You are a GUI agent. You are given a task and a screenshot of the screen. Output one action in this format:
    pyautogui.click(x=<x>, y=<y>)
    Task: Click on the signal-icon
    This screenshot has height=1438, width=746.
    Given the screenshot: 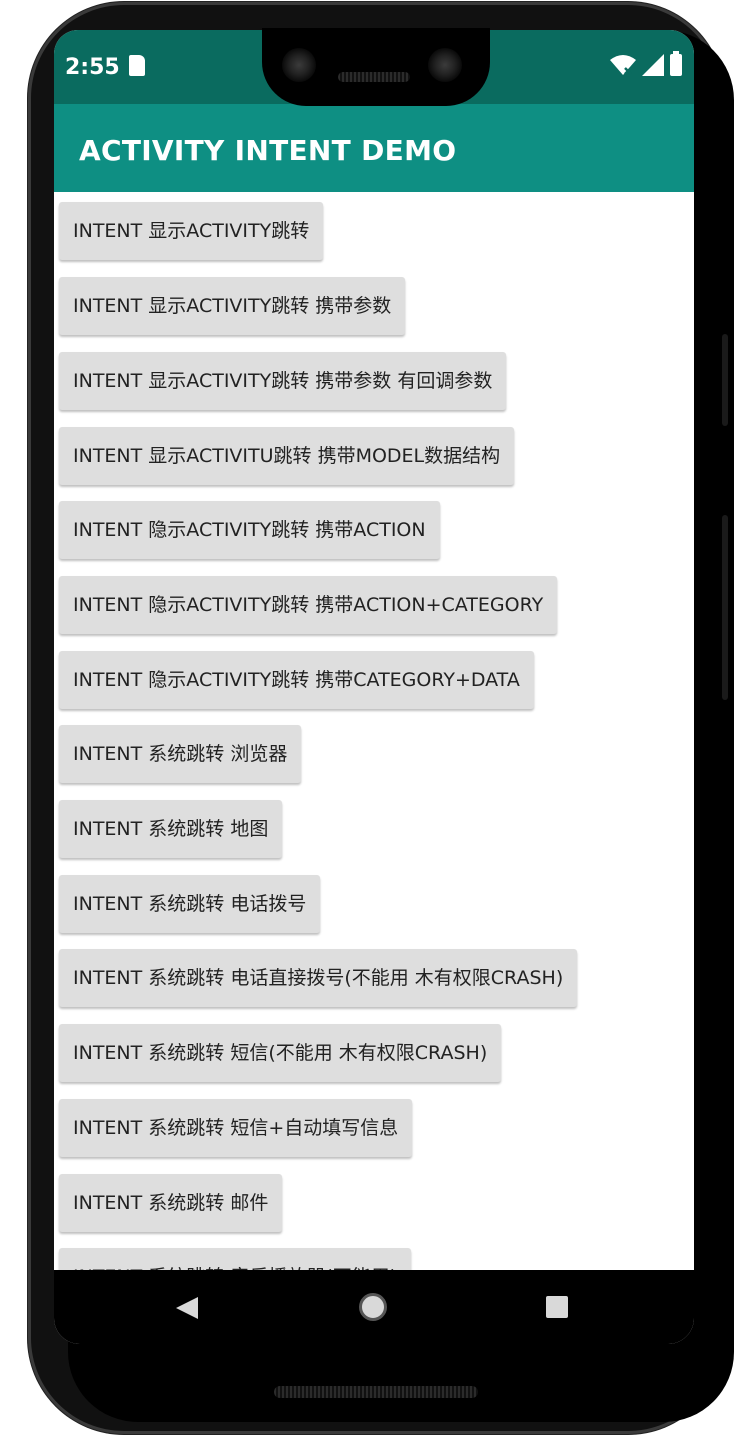 What is the action you would take?
    pyautogui.click(x=653, y=65)
    